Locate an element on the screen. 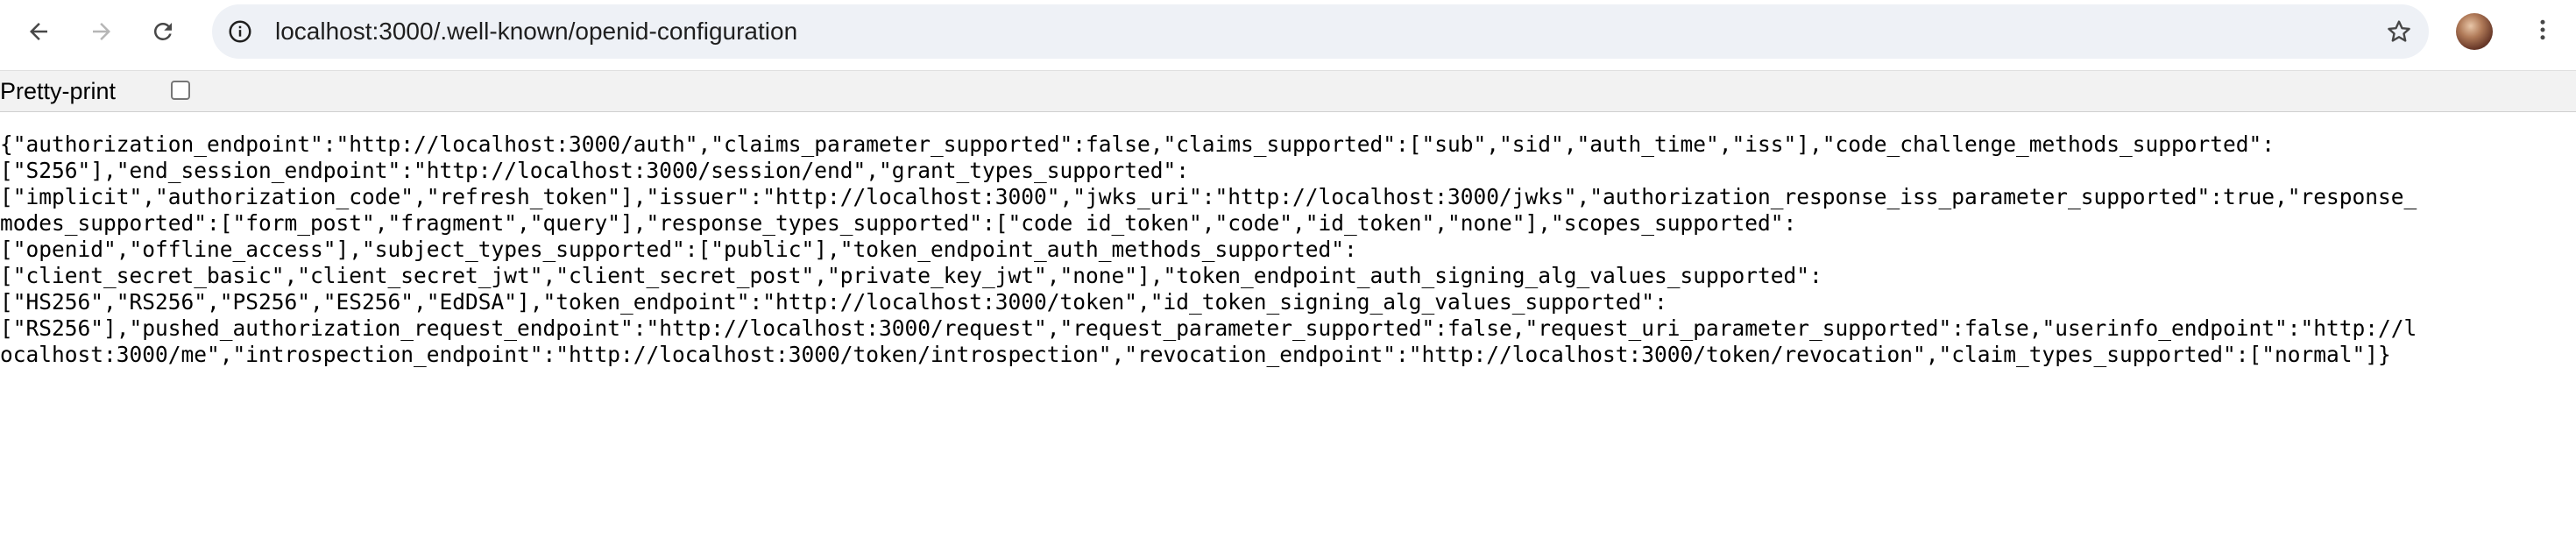  arrow-right-icon is located at coordinates (101, 31).